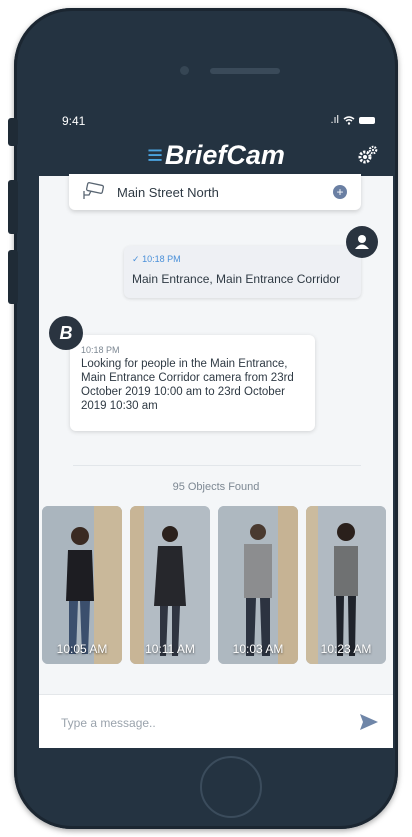 The width and height of the screenshot is (412, 837). Describe the element at coordinates (245, 71) in the screenshot. I see `earpiece-speaker` at that location.